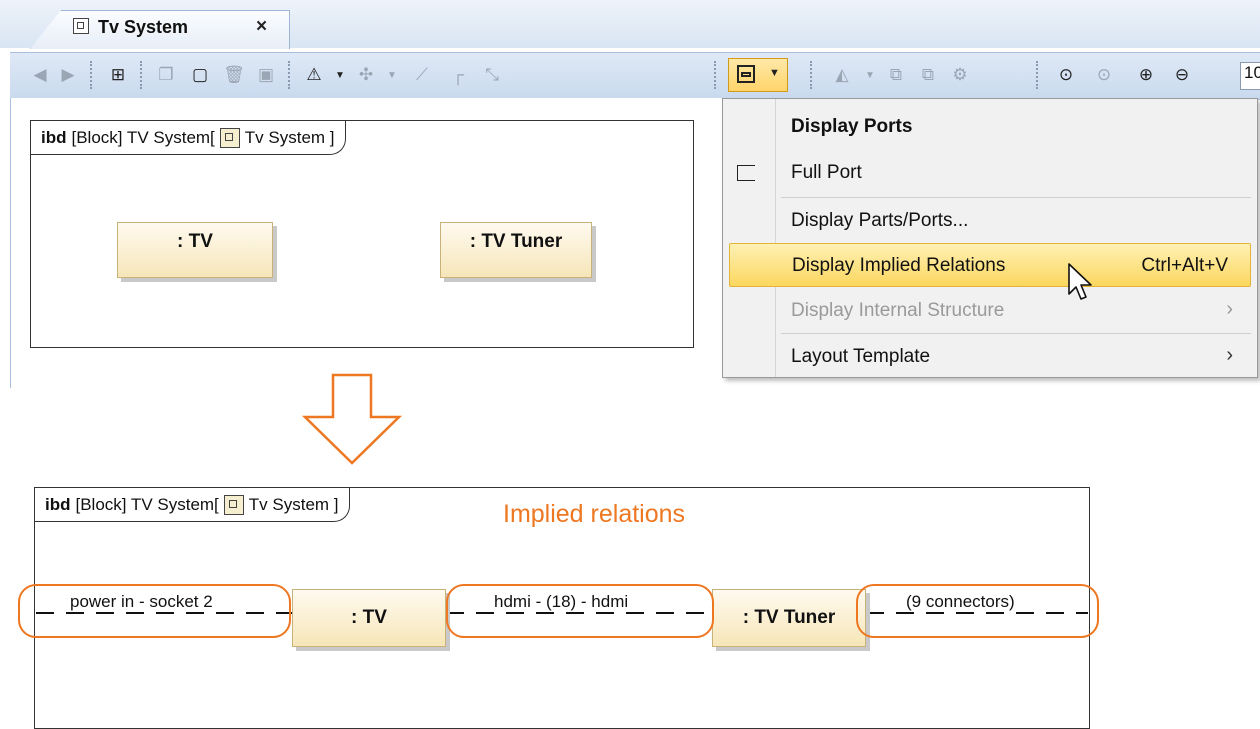 Image resolution: width=1260 pixels, height=729 pixels. I want to click on part-label: : TV Tuner, so click(789, 617).